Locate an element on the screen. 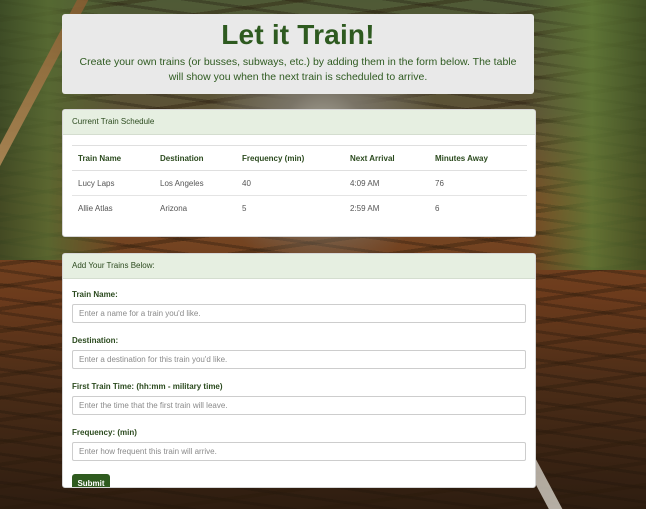  column-header-minutes-away: Minutes Away is located at coordinates (478, 158).